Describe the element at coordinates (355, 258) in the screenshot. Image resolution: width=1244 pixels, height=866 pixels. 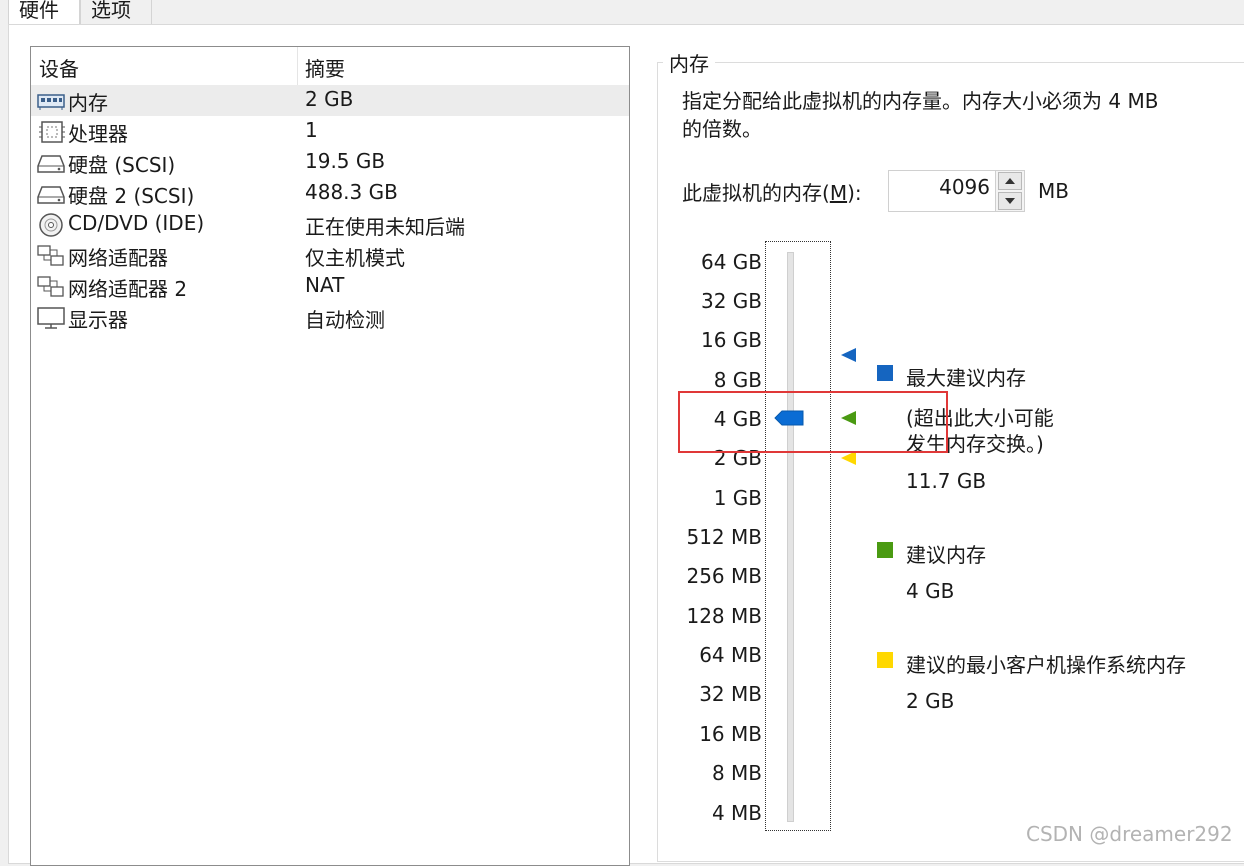
I see `device-summary: 仅主机模式` at that location.